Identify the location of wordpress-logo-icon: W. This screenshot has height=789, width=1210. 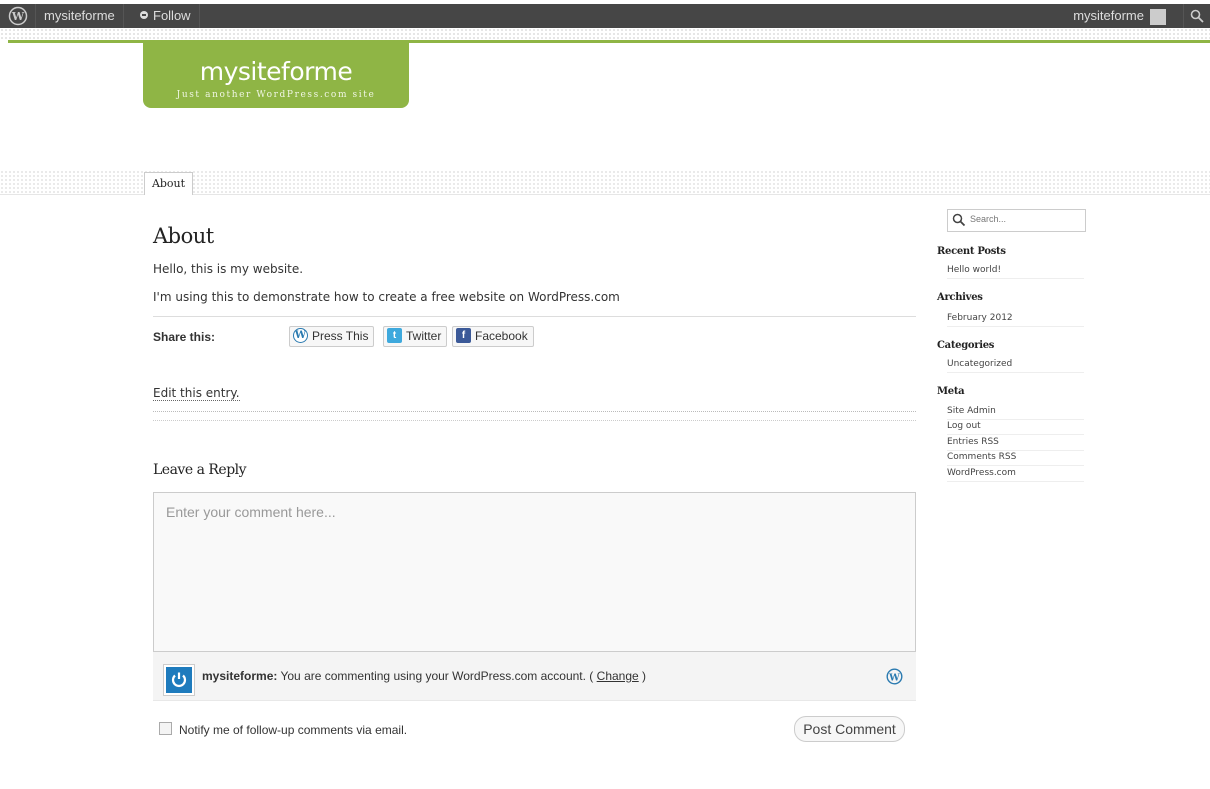
(18, 18).